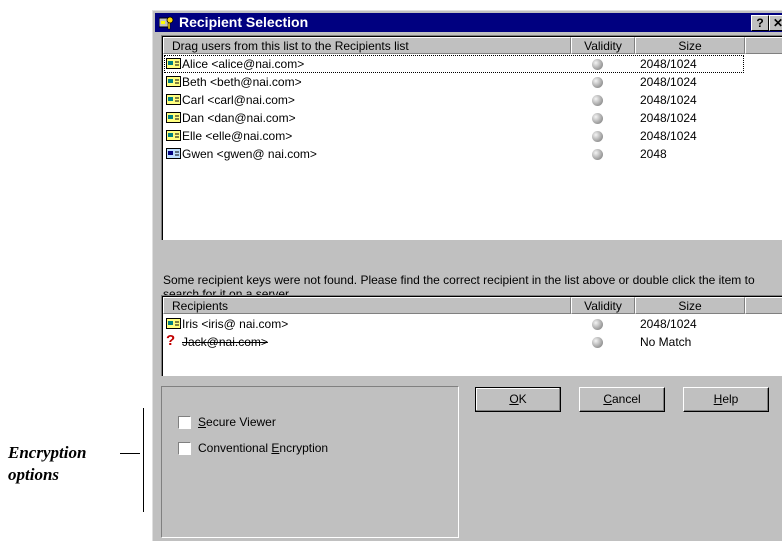 This screenshot has width=782, height=541. I want to click on user-name: Dan <dan@nai.com>, so click(239, 118).